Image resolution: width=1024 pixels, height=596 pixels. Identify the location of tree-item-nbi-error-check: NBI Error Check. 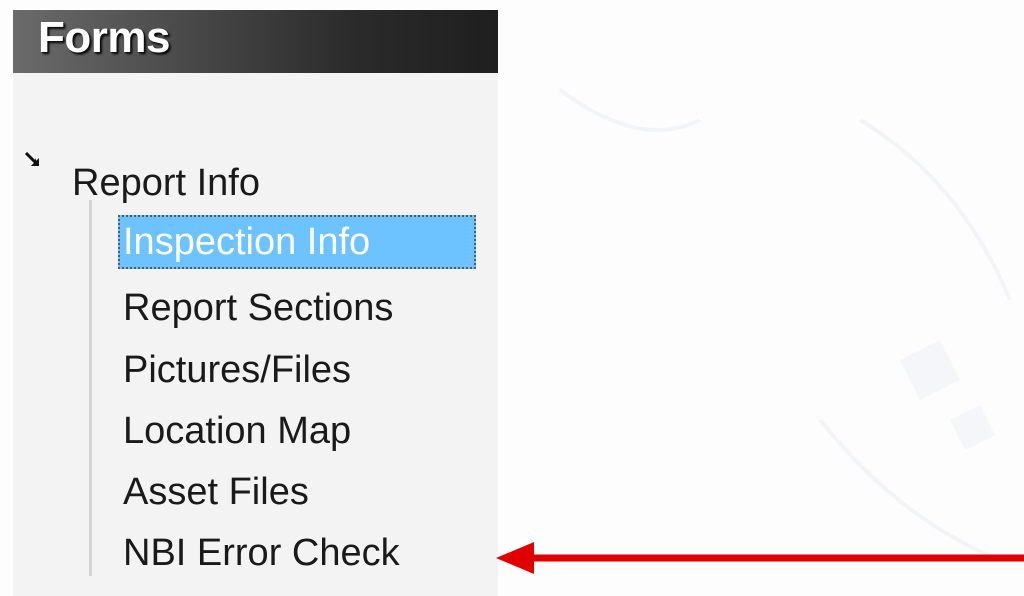
(261, 553).